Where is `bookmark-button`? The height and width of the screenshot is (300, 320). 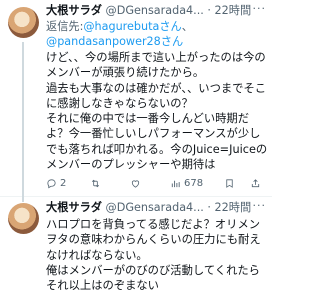 bookmark-button is located at coordinates (229, 183).